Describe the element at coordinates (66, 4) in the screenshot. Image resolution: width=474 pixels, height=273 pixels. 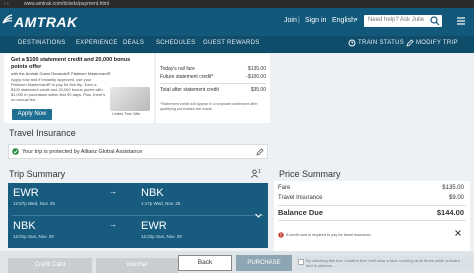
I see `url-text: www.amtrak.com/tickets/payment.html` at that location.